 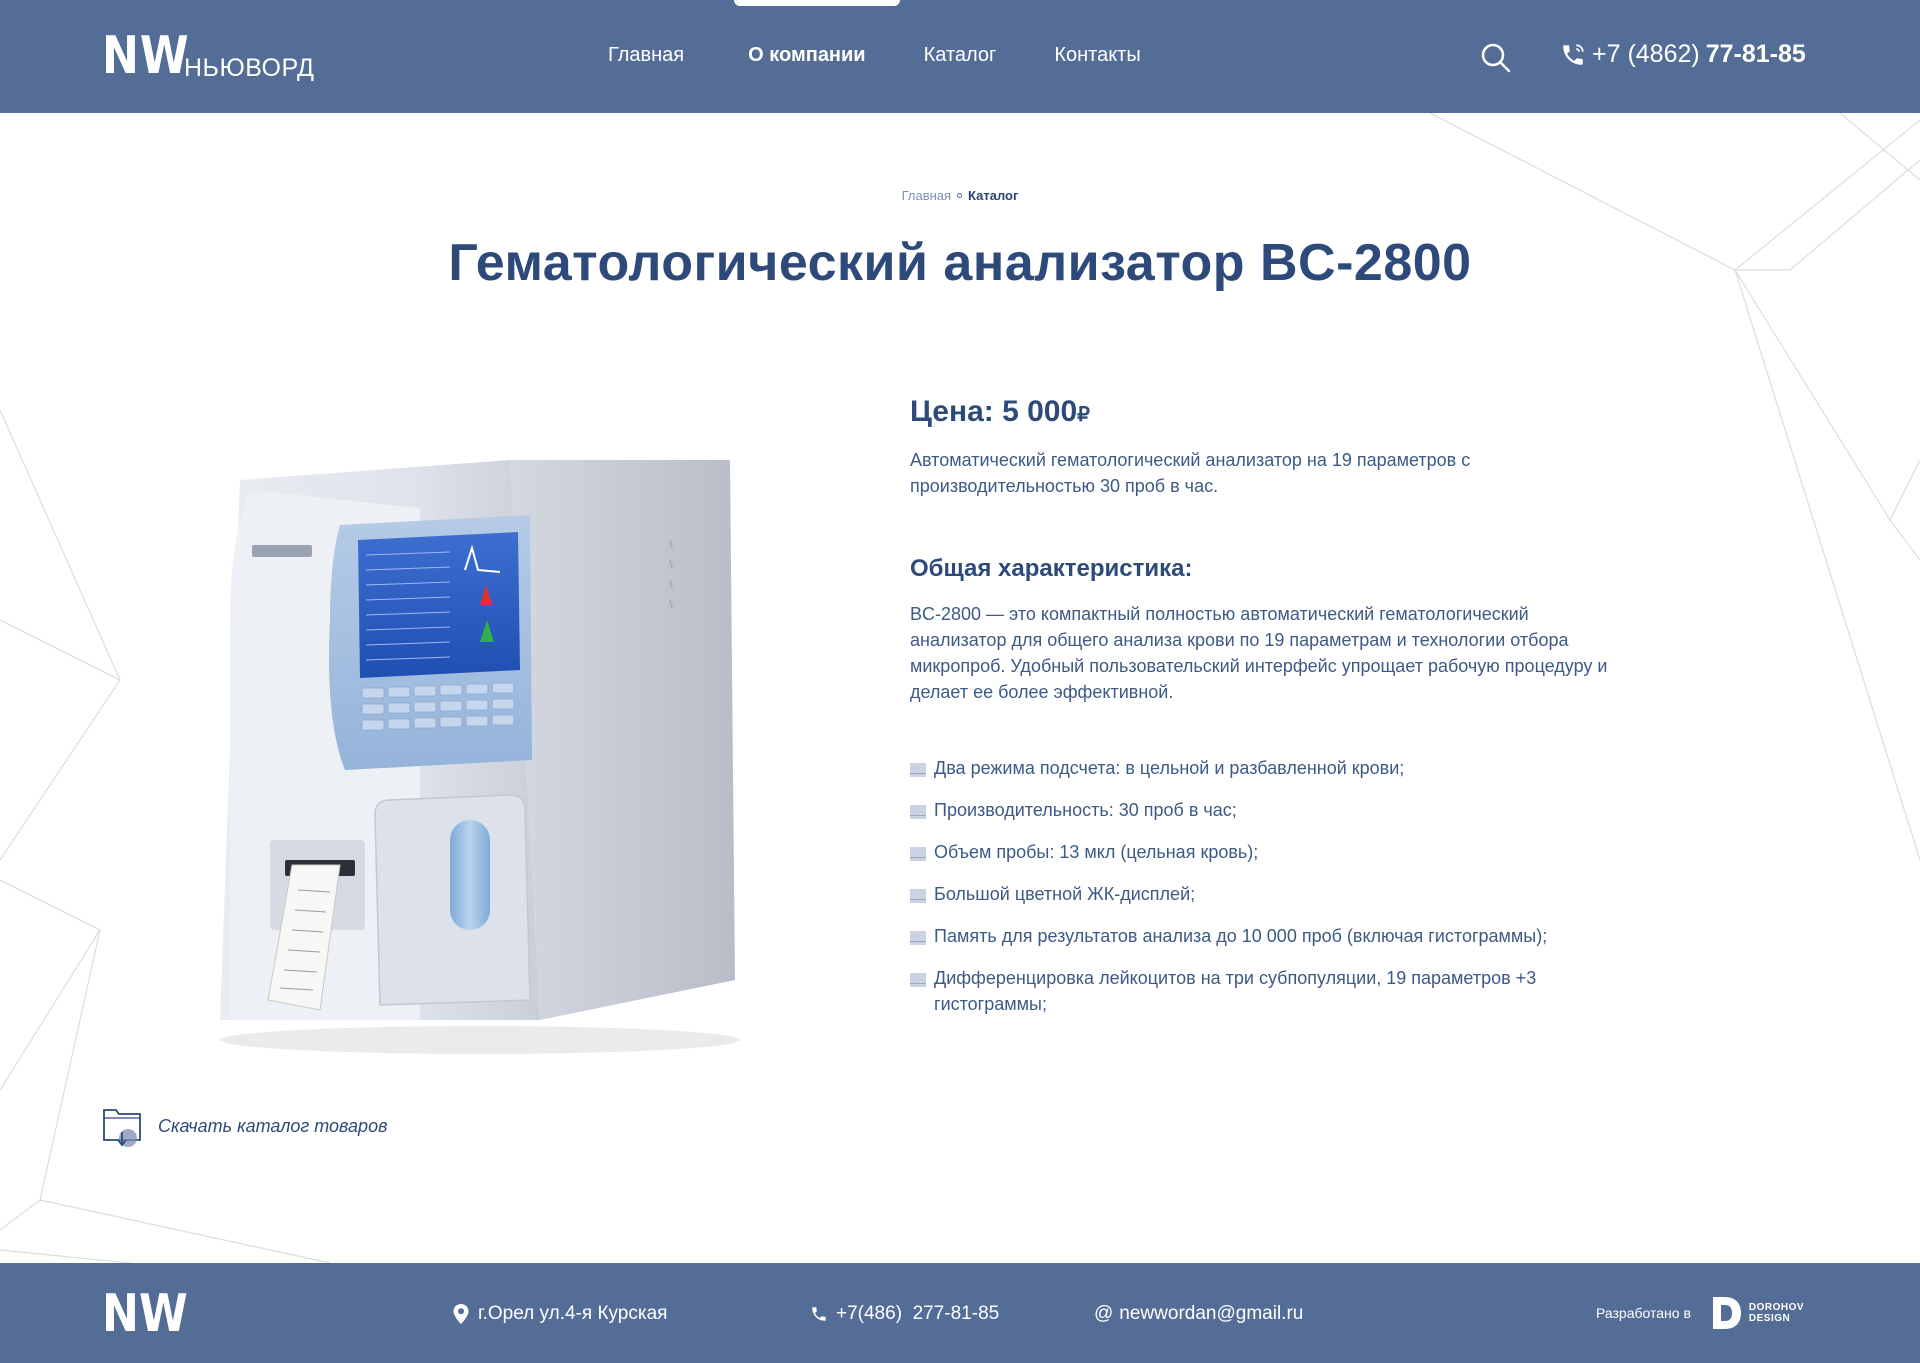 I want to click on breadcrumb: Главная Каталог, so click(x=960, y=195).